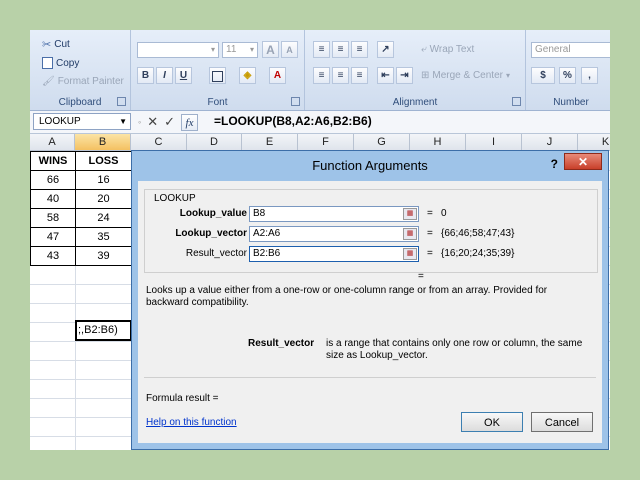 Image resolution: width=640 pixels, height=480 pixels. I want to click on align-middle-button: ≡, so click(340, 49).